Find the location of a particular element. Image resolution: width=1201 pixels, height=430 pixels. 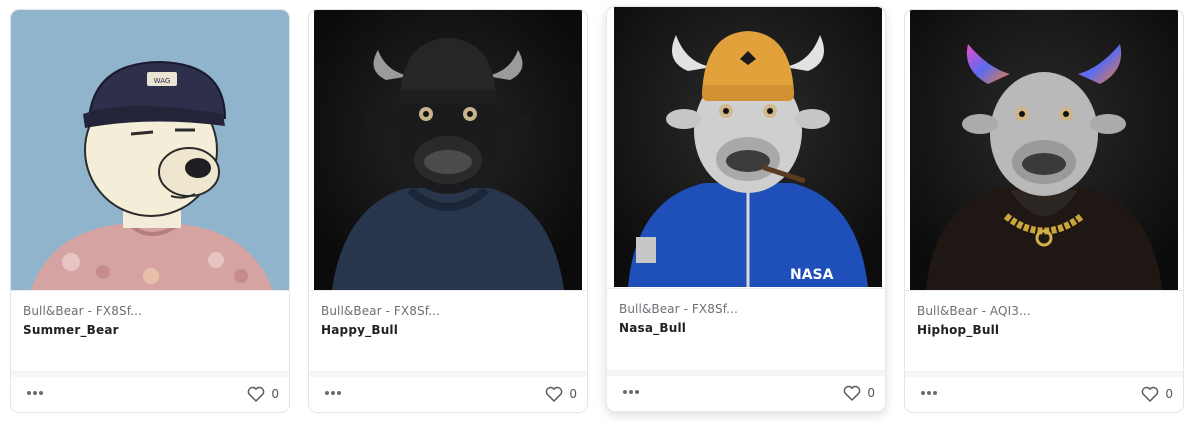

nft-name: Nasa_Bull is located at coordinates (652, 328).